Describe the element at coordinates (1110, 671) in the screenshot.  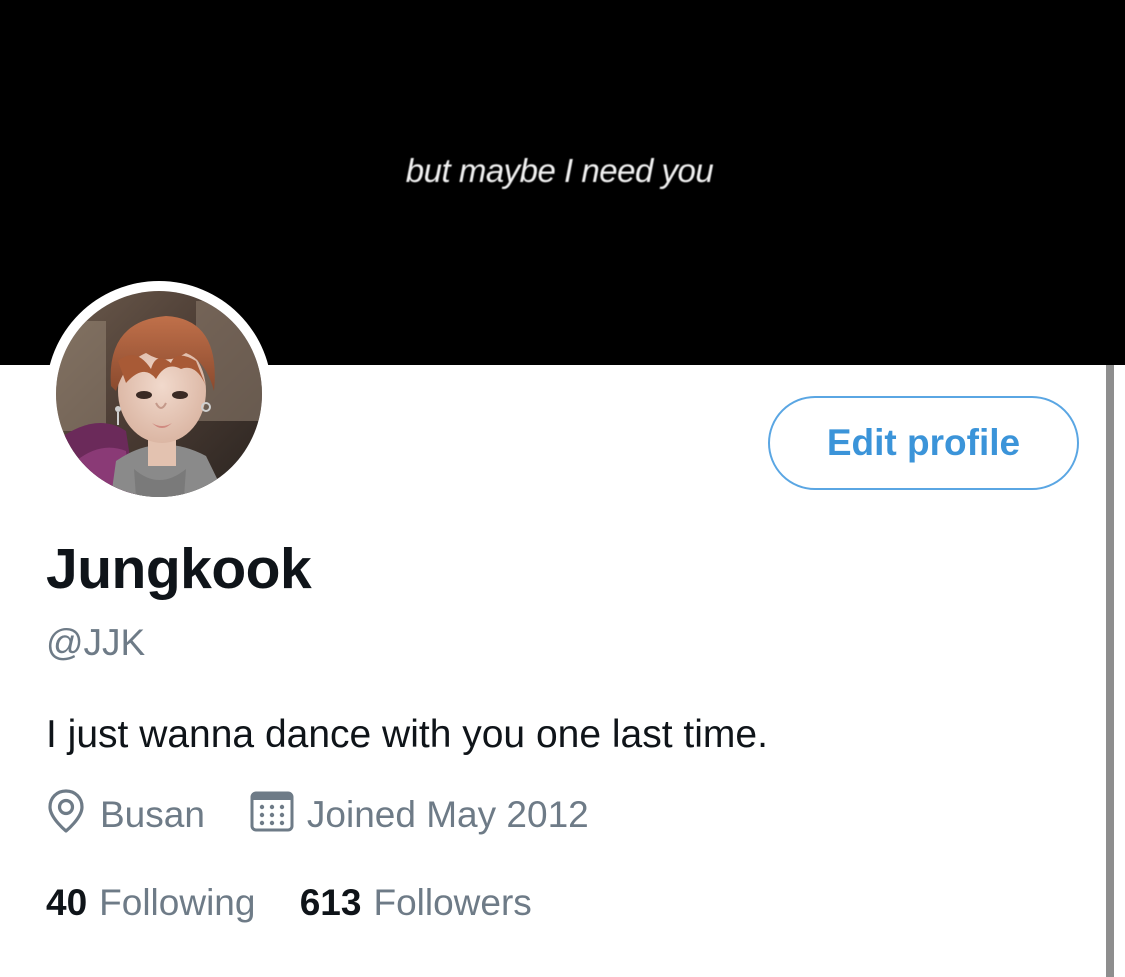
I see `scrollbar` at that location.